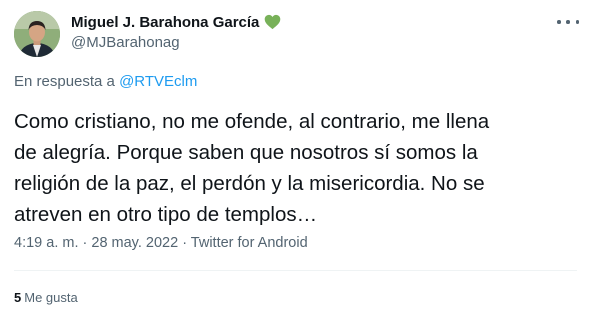 This screenshot has height=318, width=591. I want to click on green-heart-icon, so click(272, 22).